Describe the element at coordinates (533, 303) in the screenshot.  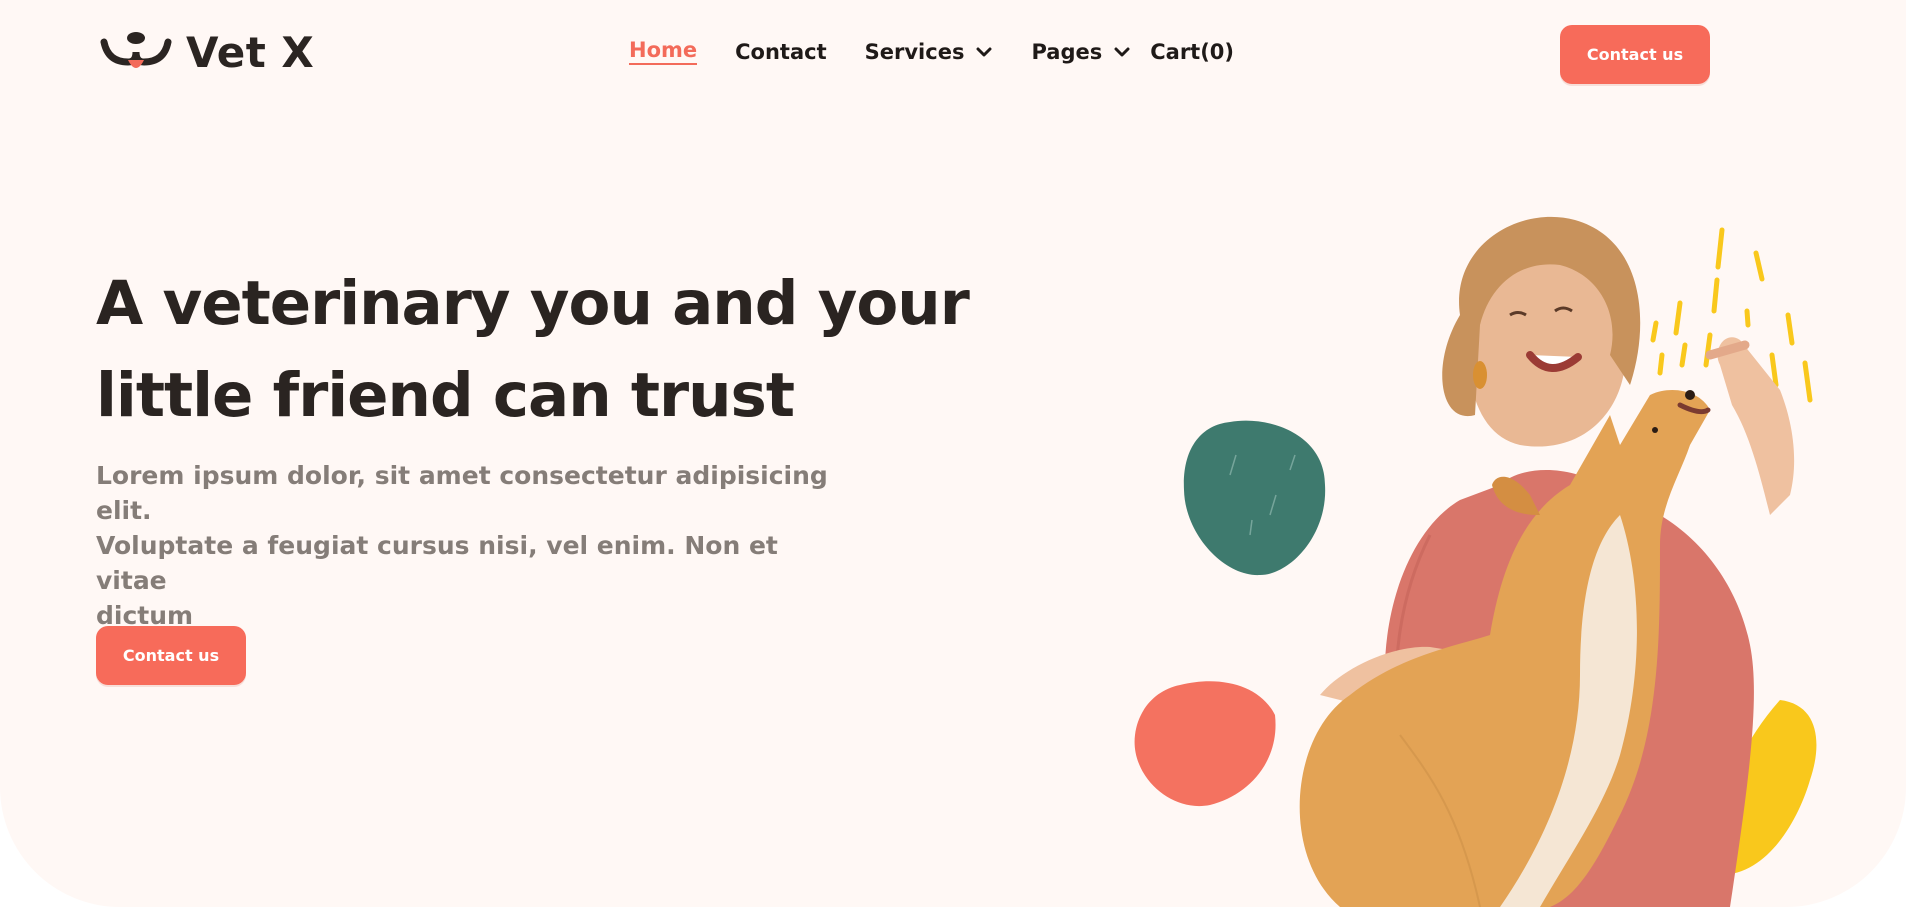
I see `hero-title-line-1: A veterinary you and your` at that location.